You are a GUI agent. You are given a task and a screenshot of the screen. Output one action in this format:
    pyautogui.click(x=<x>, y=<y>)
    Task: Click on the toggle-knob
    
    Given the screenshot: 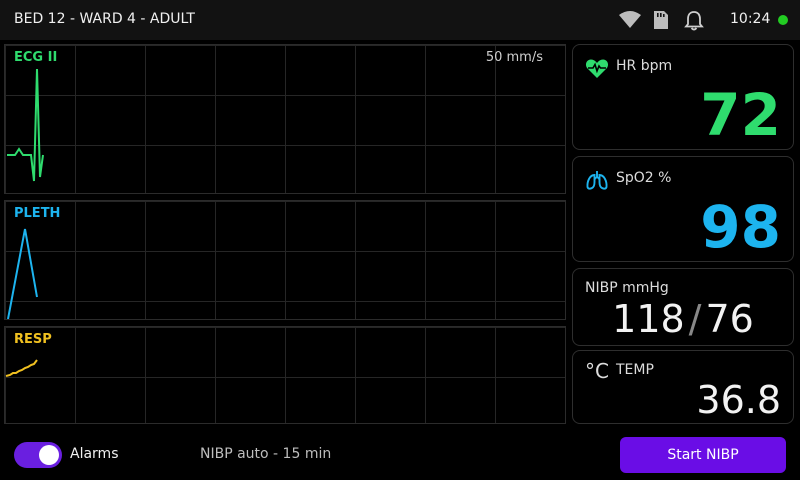 What is the action you would take?
    pyautogui.click(x=49, y=455)
    